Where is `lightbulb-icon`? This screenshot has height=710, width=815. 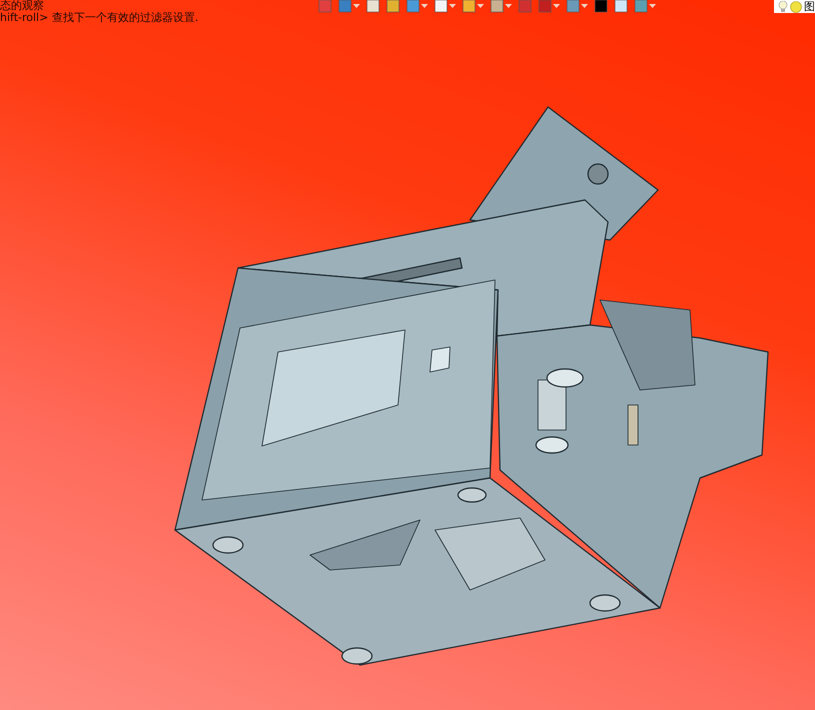 lightbulb-icon is located at coordinates (783, 6).